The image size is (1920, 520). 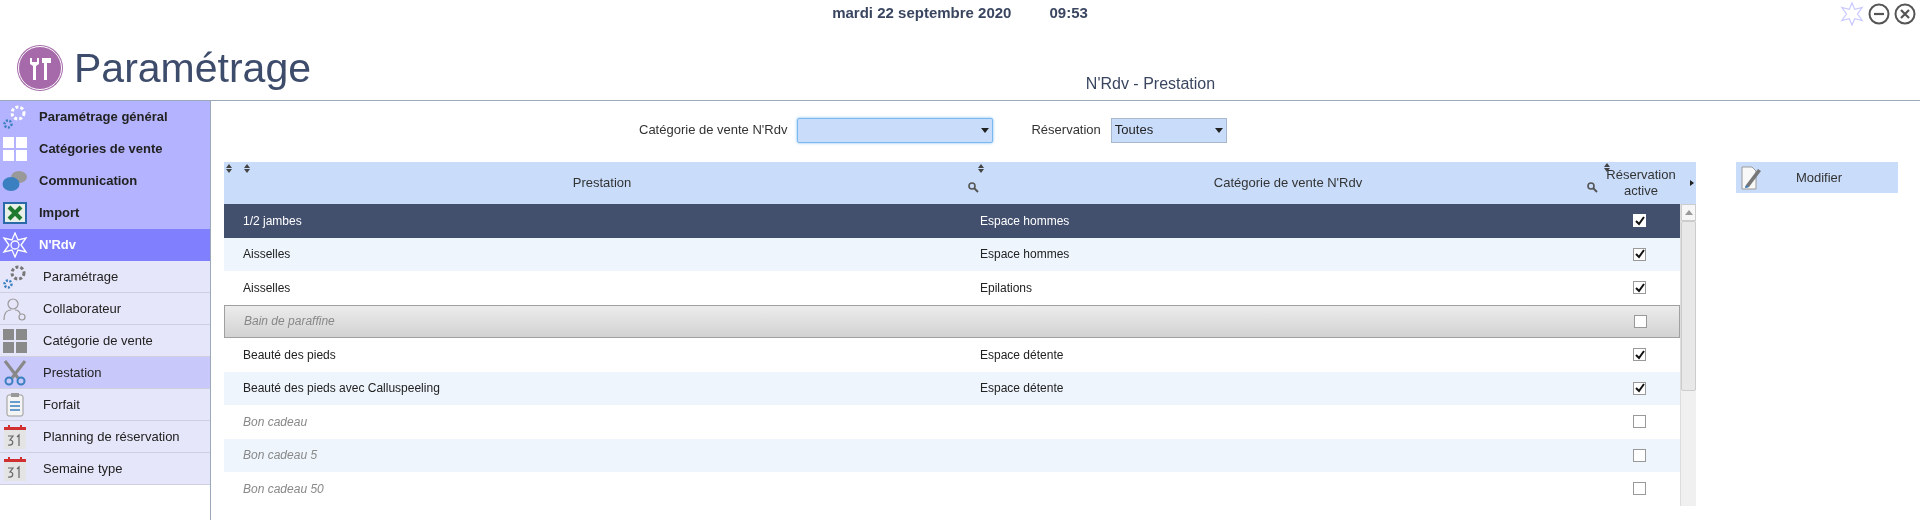 I want to click on table-cell-text: Beauté des pieds avec Calluspeeling, so click(x=341, y=389).